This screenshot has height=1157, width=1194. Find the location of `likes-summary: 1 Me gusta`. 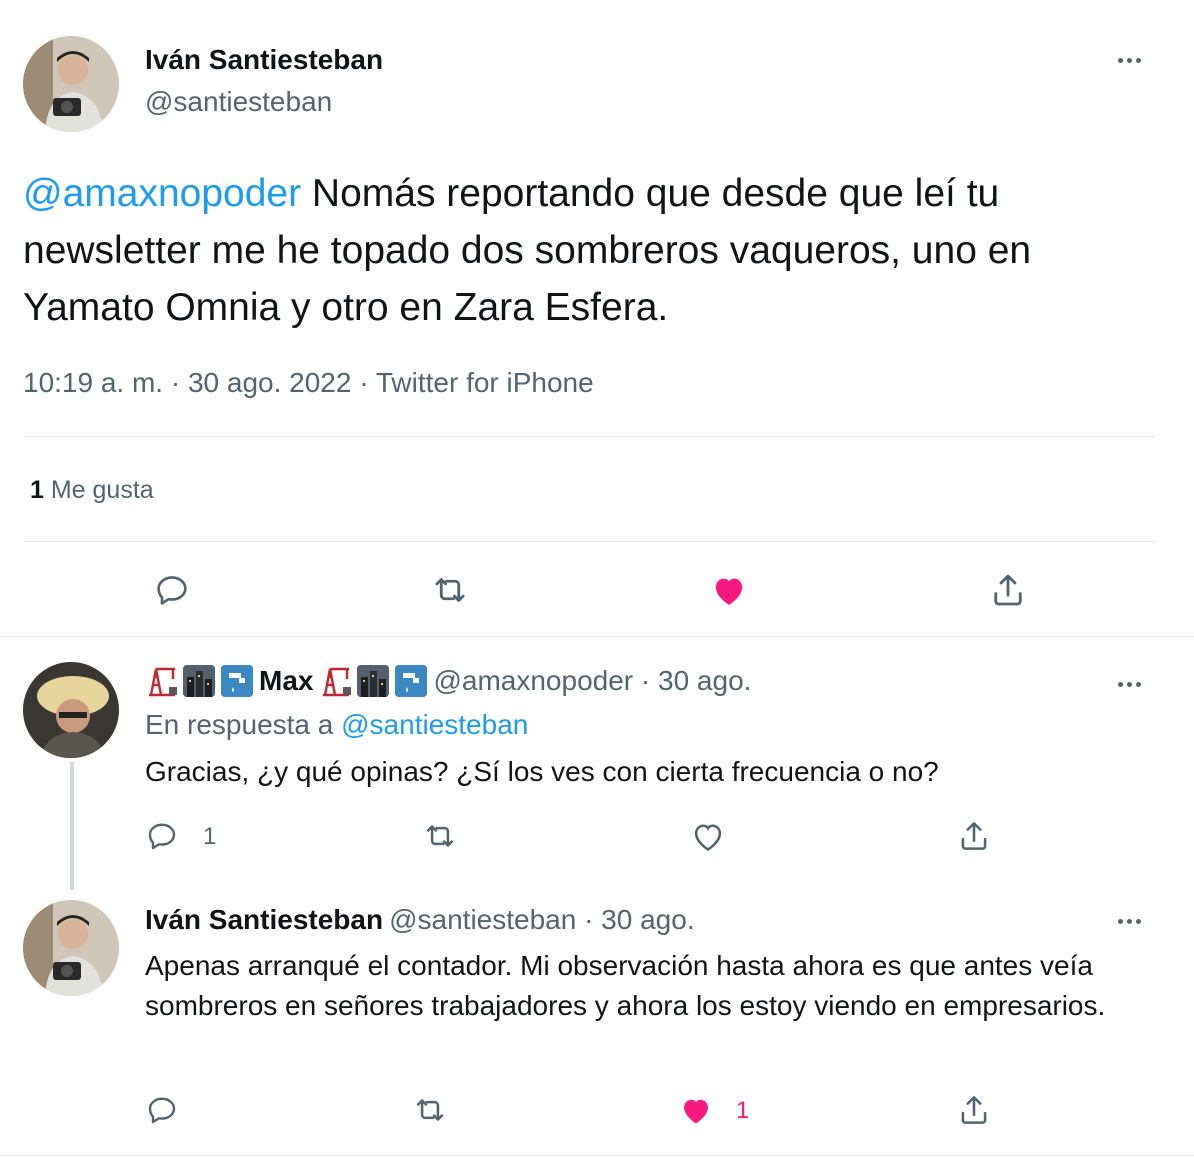

likes-summary: 1 Me gusta is located at coordinates (92, 490).